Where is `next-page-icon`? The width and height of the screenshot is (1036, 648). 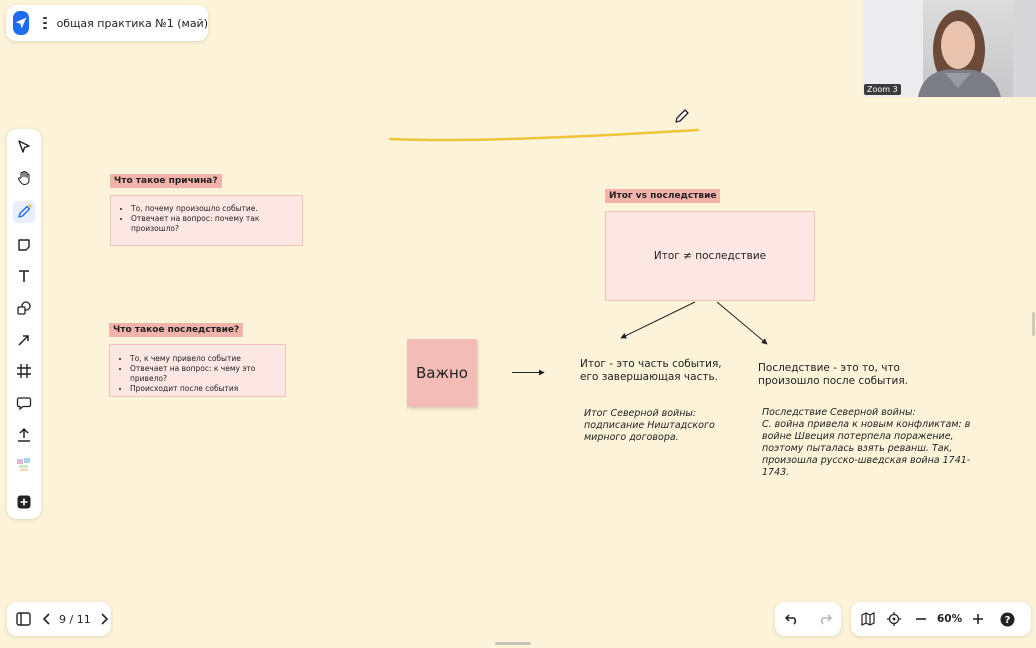 next-page-icon is located at coordinates (104, 619).